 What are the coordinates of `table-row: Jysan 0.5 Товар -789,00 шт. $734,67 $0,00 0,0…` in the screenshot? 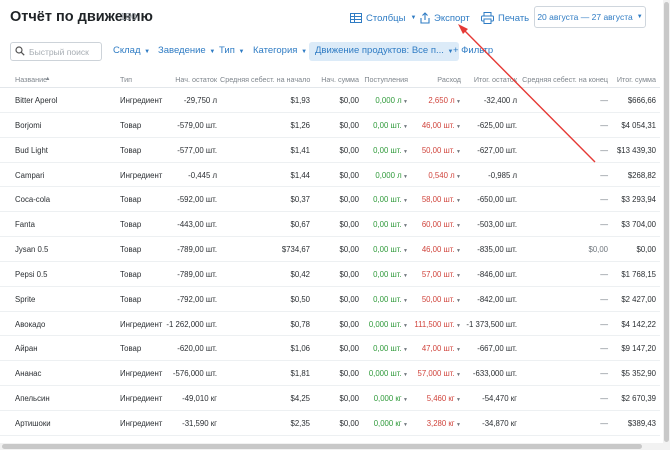 It's located at (330, 249).